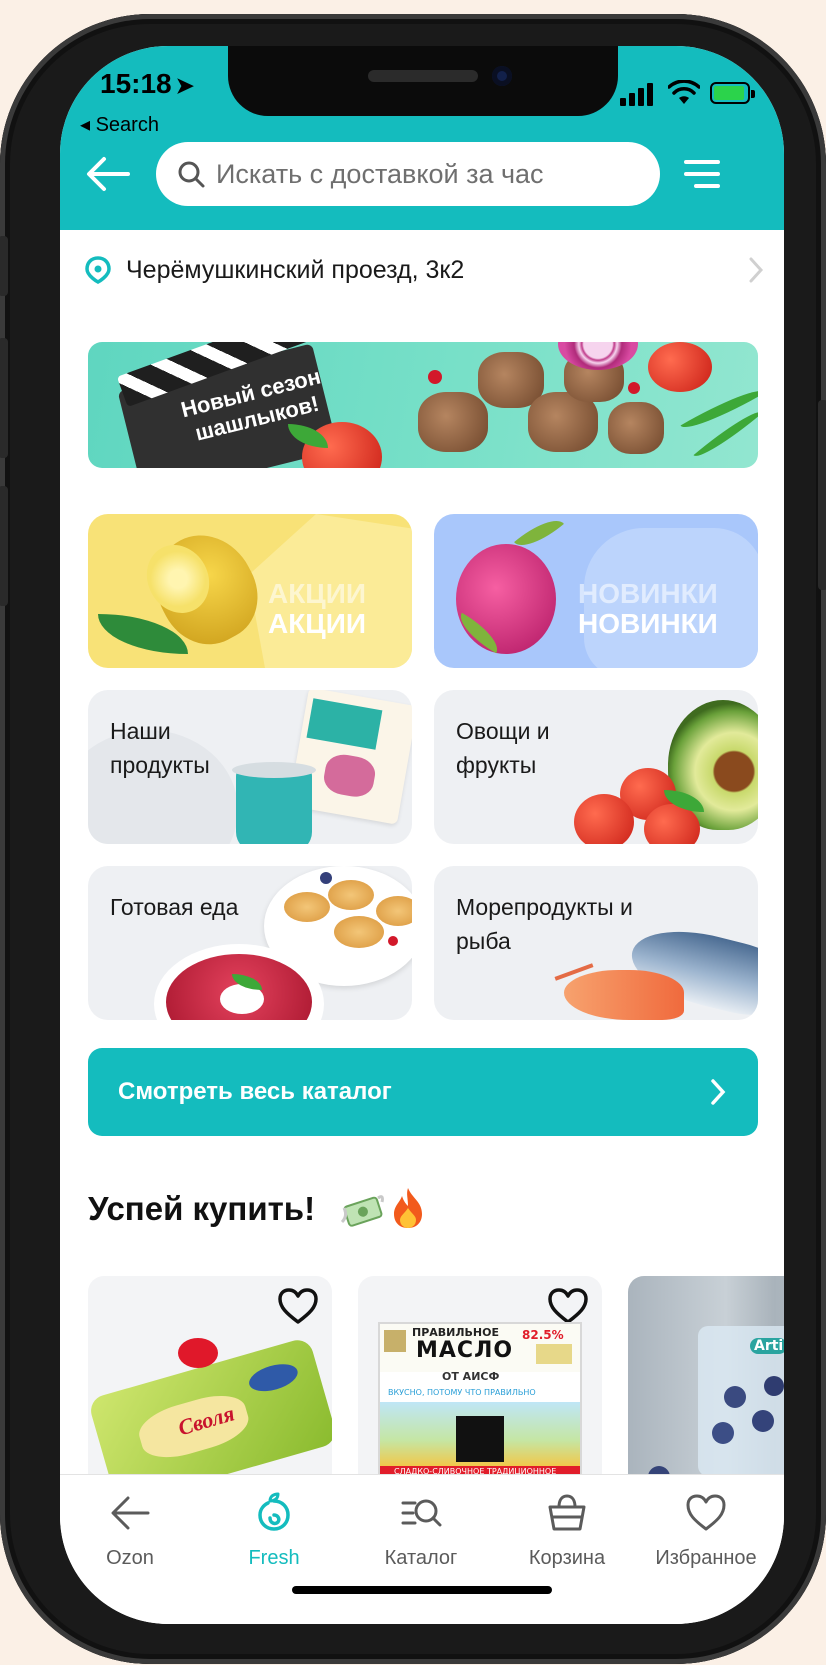 Image resolution: width=826 pixels, height=1665 pixels. Describe the element at coordinates (98, 270) in the screenshot. I see `location-pin-icon` at that location.